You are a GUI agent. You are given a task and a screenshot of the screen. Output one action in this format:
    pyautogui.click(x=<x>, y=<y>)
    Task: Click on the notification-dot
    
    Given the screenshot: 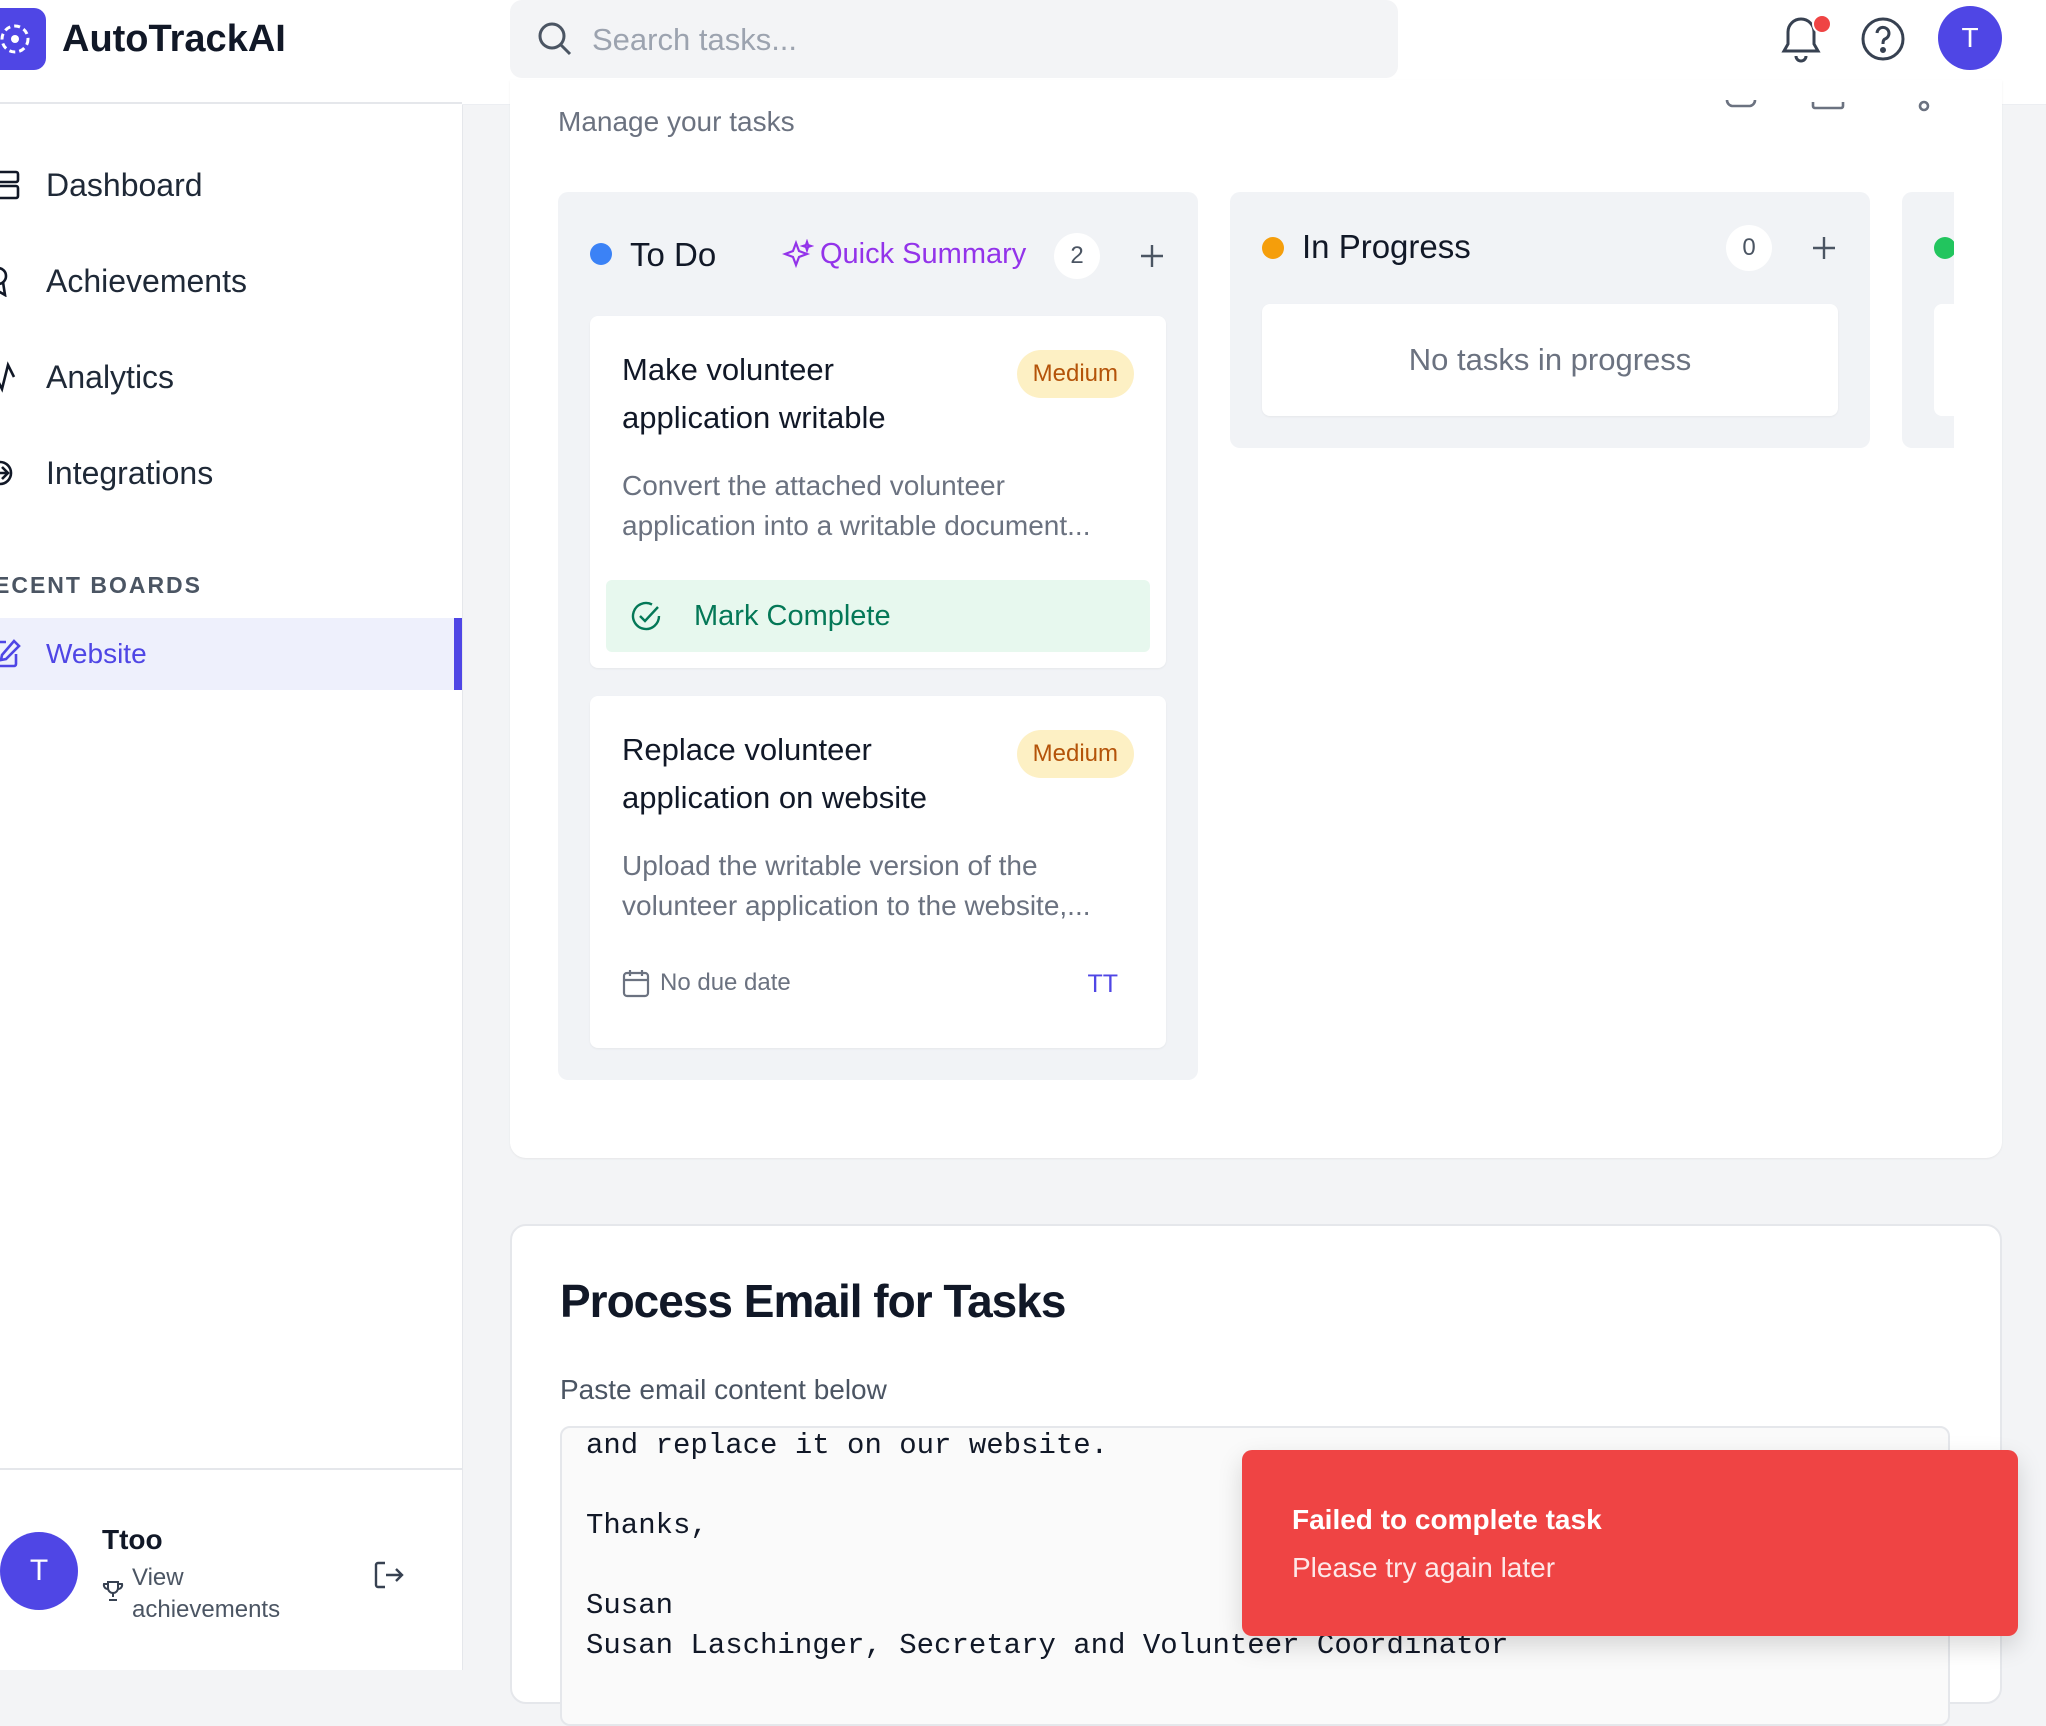 What is the action you would take?
    pyautogui.click(x=1822, y=24)
    